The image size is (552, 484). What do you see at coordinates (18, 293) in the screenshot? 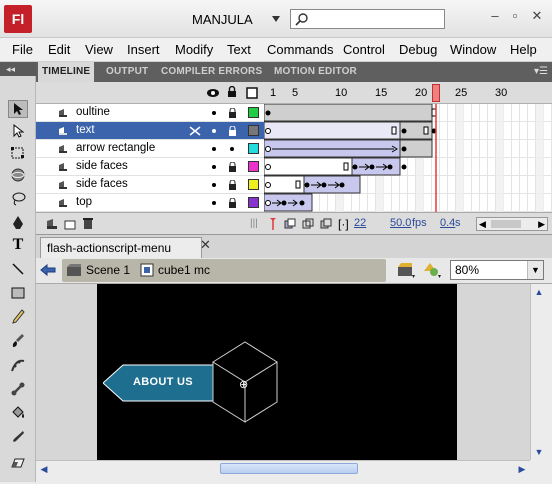
I see `rectangle-tool-icon` at bounding box center [18, 293].